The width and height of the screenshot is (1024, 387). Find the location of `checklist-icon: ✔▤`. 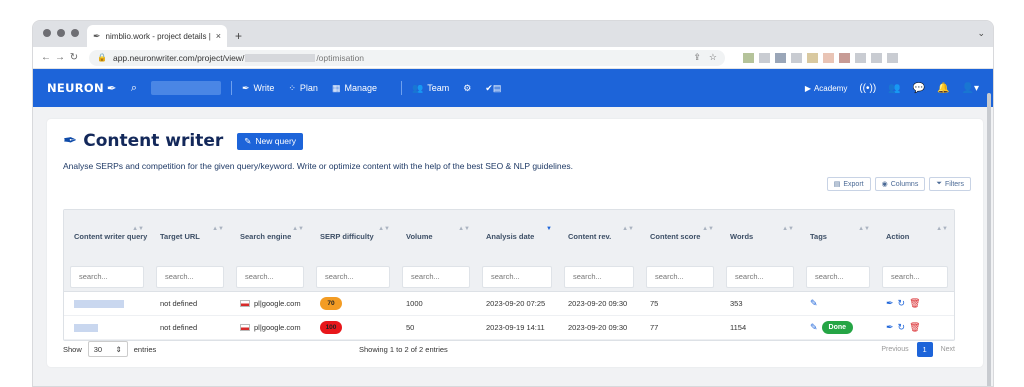

checklist-icon: ✔▤ is located at coordinates (493, 88).